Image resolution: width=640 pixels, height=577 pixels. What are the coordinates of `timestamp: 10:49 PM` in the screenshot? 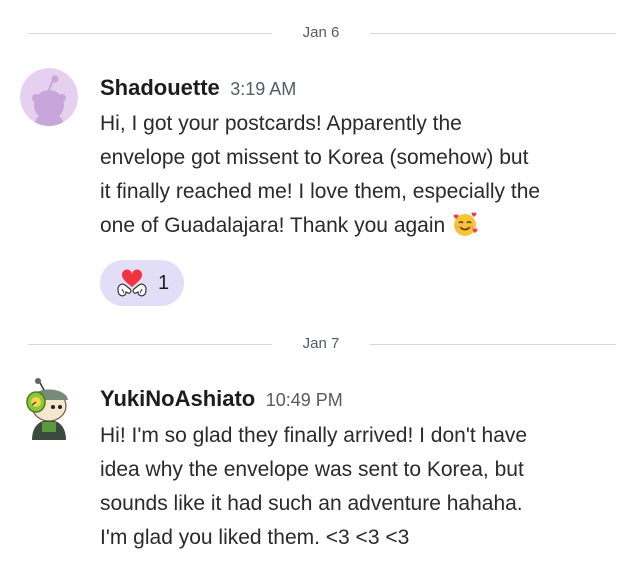 It's located at (304, 400).